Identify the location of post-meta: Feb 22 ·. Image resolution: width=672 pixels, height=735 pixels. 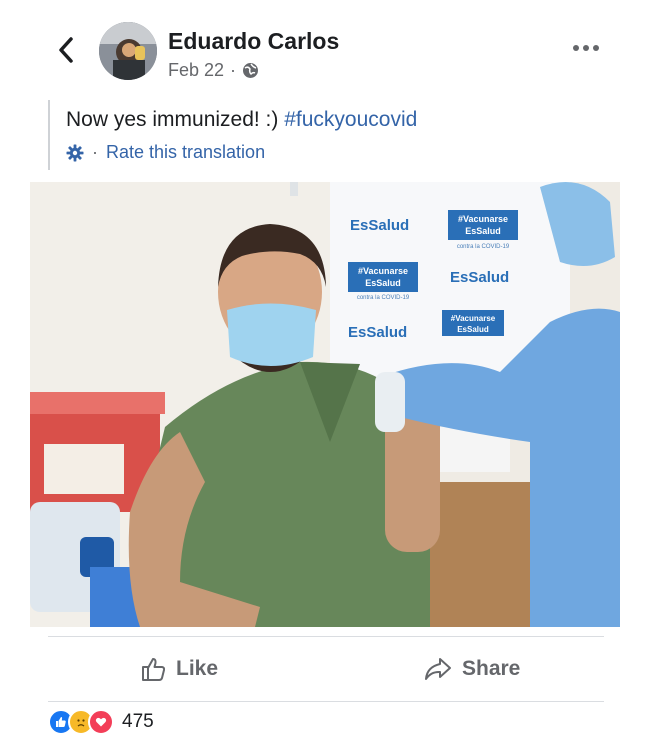
(213, 70).